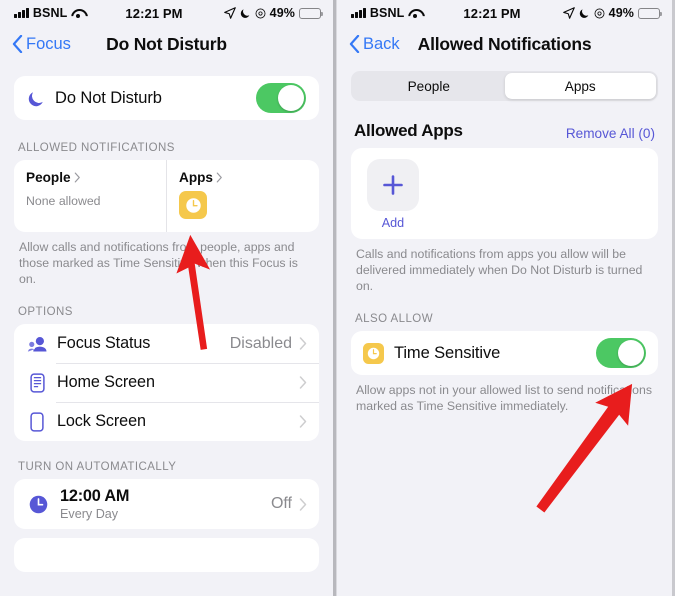  I want to click on row-value: Disabled, so click(260, 343).